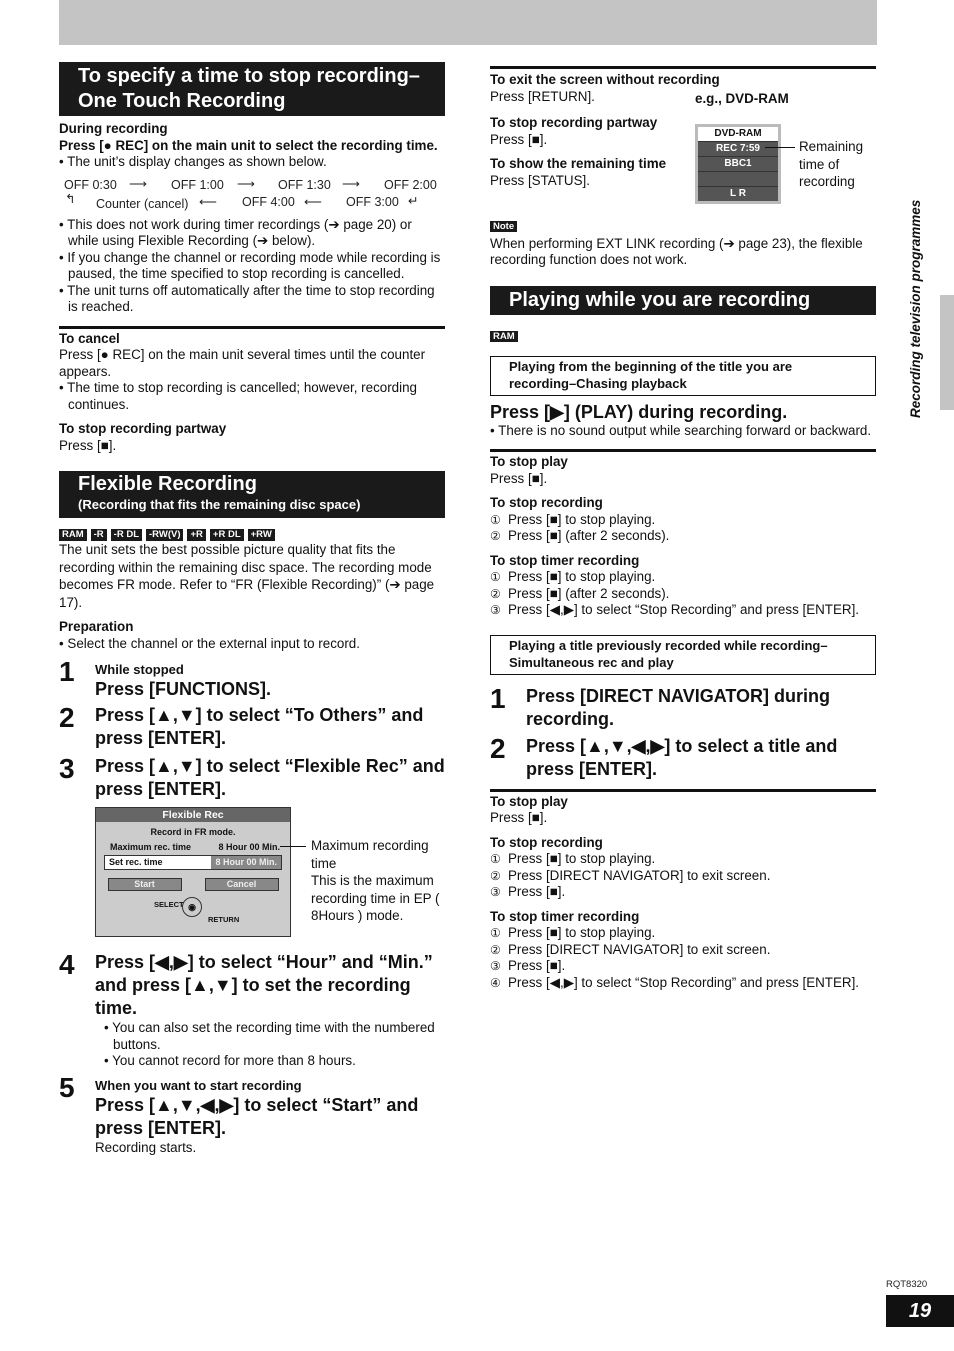 Image resolution: width=954 pixels, height=1351 pixels. Describe the element at coordinates (139, 669) in the screenshot. I see `step-pre: While stopped` at that location.